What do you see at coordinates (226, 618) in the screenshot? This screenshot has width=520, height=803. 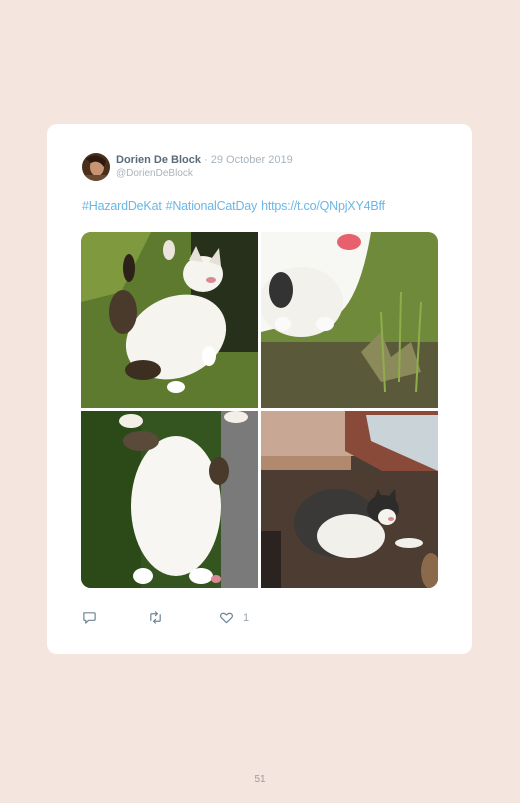 I see `heart-icon` at bounding box center [226, 618].